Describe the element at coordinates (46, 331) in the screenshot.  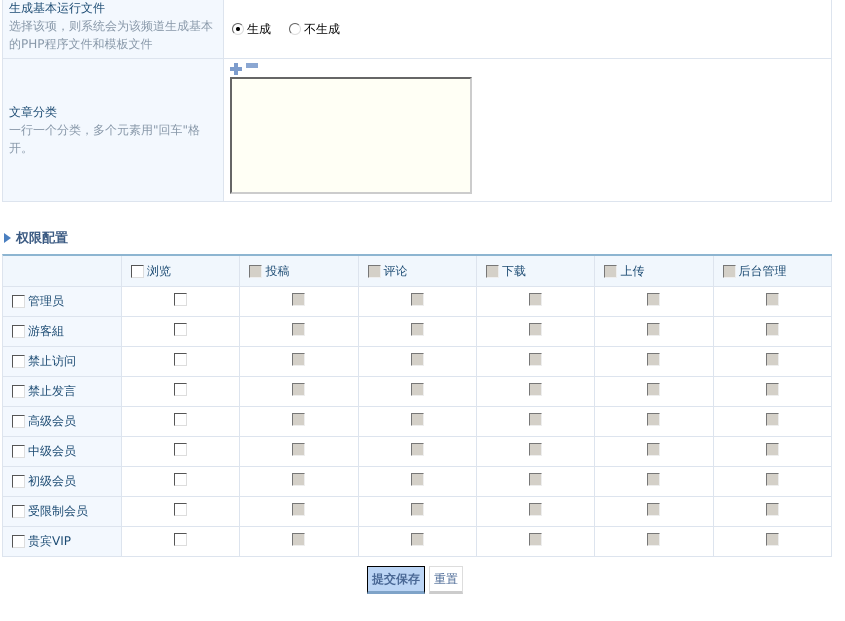
I see `row-label: 游客組` at that location.